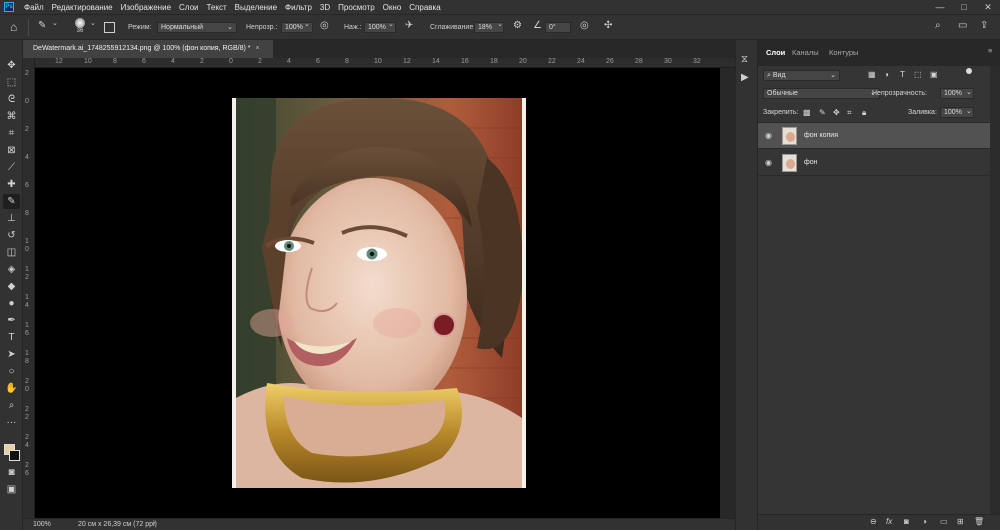 The image size is (1000, 530). Describe the element at coordinates (216, 7) in the screenshot. I see `menu-type: Текст` at that location.